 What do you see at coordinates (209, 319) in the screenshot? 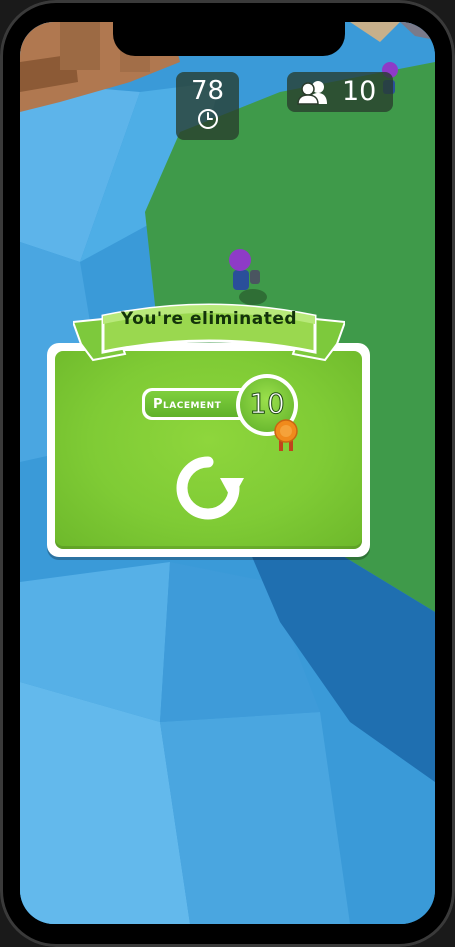
I see `eliminated-title: You're eliminated` at bounding box center [209, 319].